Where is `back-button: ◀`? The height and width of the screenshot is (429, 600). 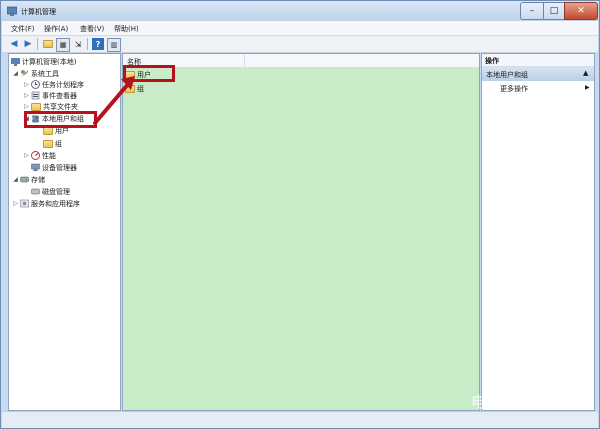
back-button: ◀ is located at coordinates (14, 44).